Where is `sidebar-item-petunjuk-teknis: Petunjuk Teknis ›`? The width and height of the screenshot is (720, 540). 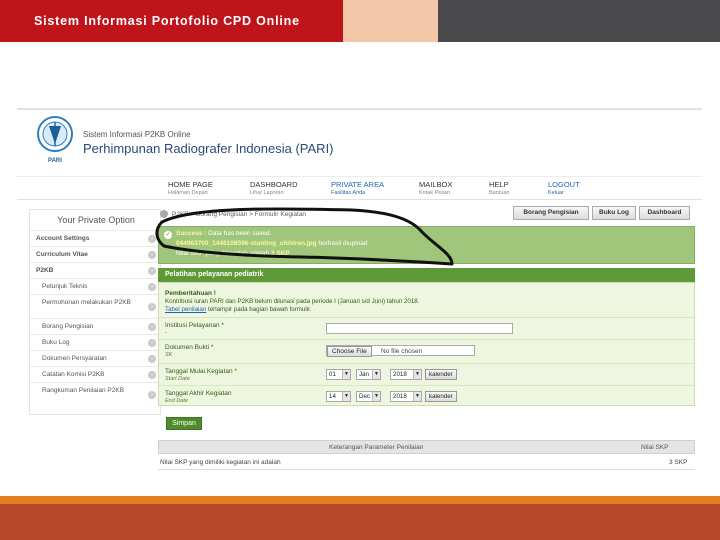 sidebar-item-petunjuk-teknis: Petunjuk Teknis › is located at coordinates (95, 286).